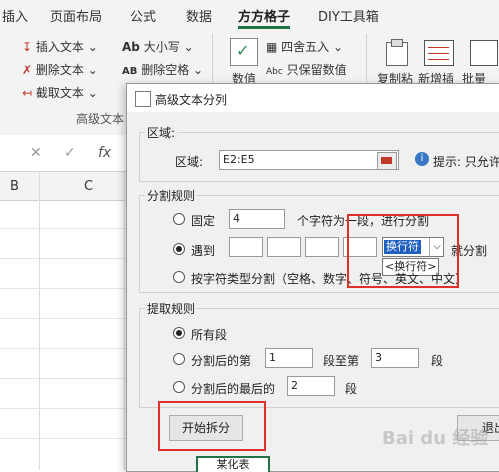 The width and height of the screenshot is (499, 472). I want to click on tab-diy-toolbox: DIY工具箱, so click(348, 15).